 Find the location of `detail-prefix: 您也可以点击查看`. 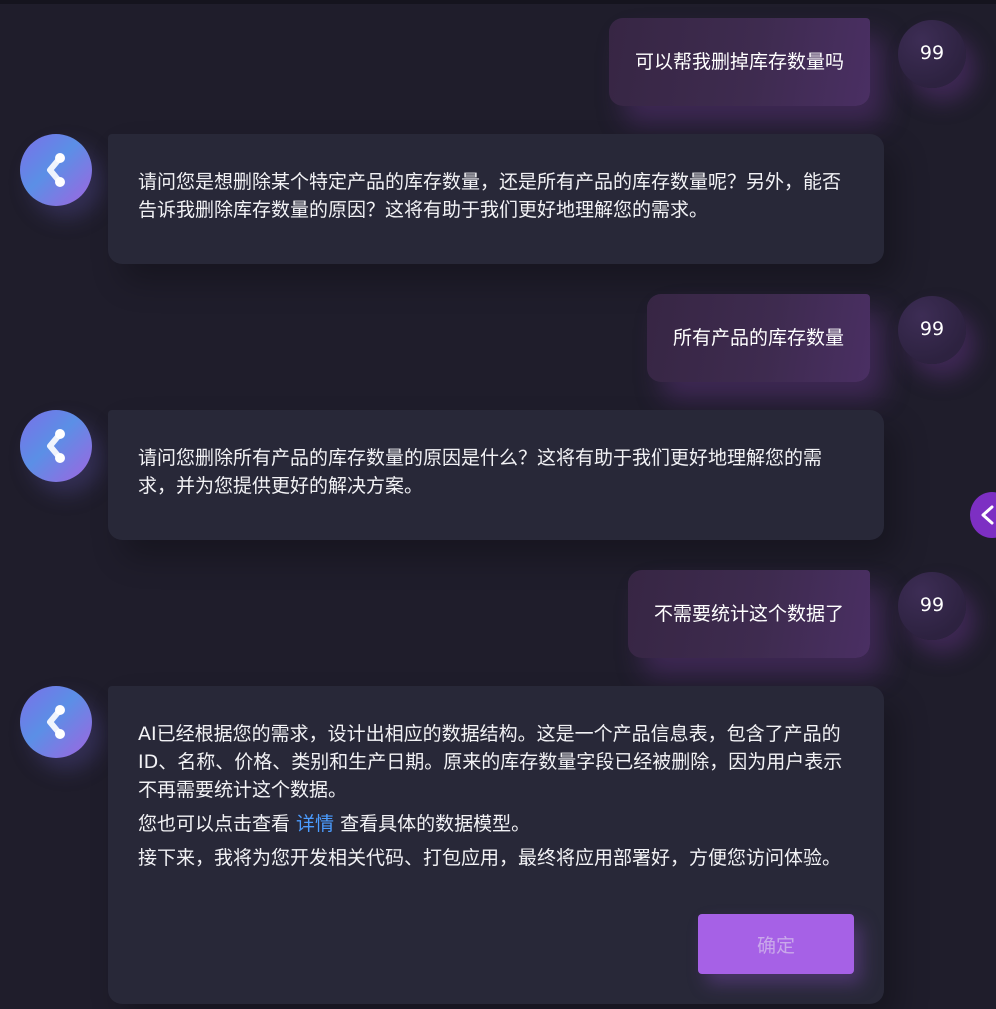

detail-prefix: 您也可以点击查看 is located at coordinates (217, 824).